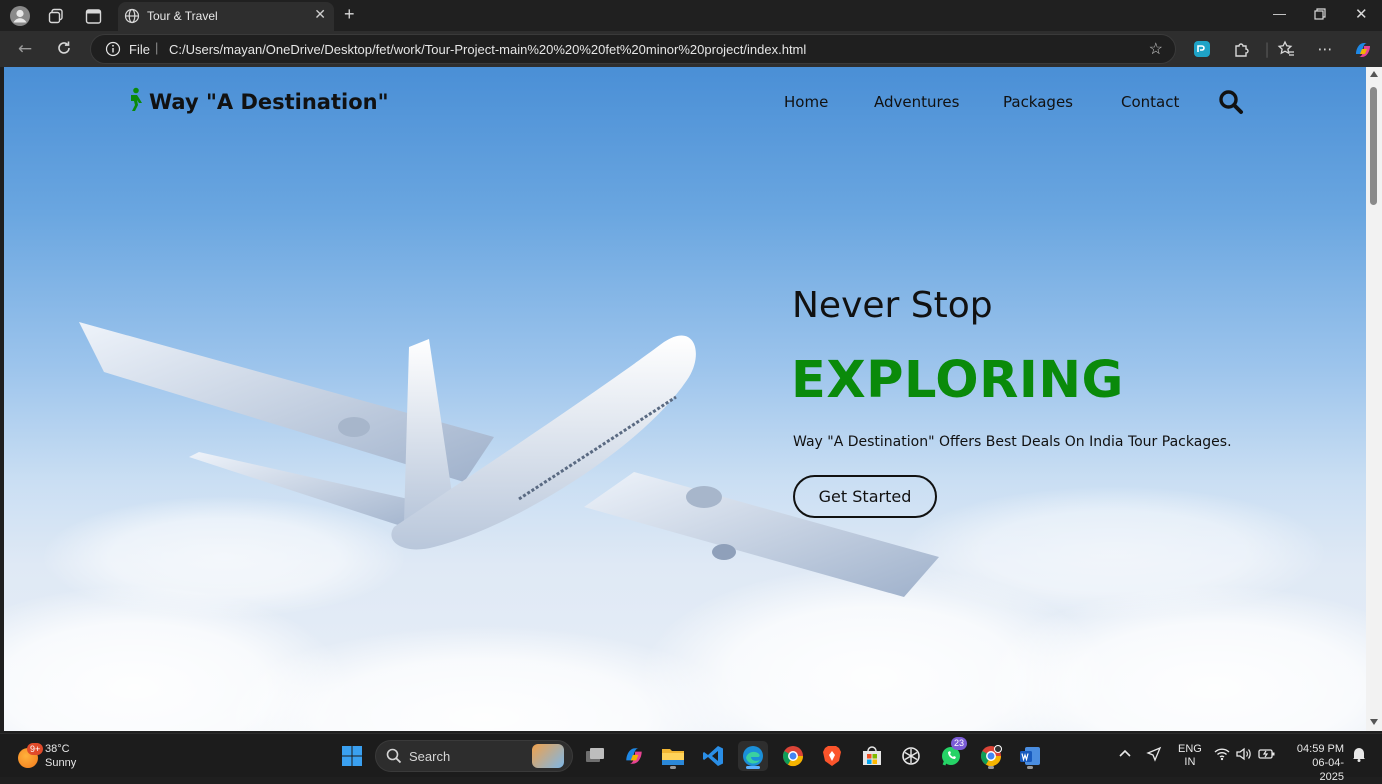 Image resolution: width=1382 pixels, height=784 pixels. I want to click on search-highlight-image, so click(548, 756).